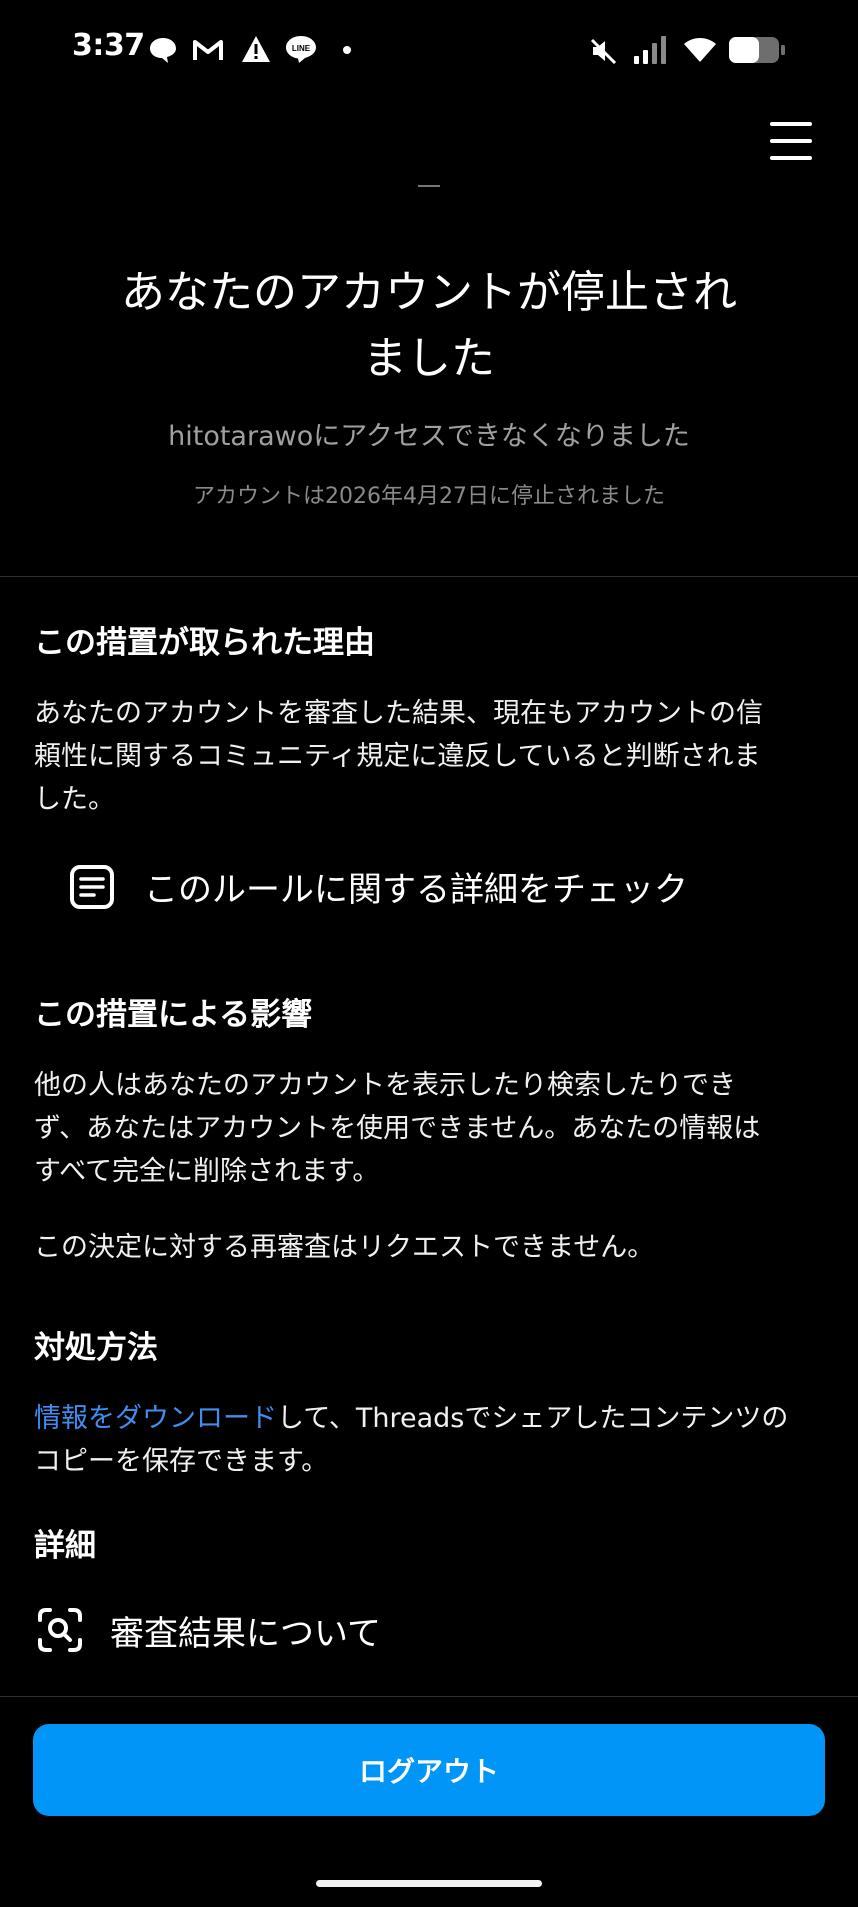  I want to click on review-result-label: 審査結果について, so click(245, 1634).